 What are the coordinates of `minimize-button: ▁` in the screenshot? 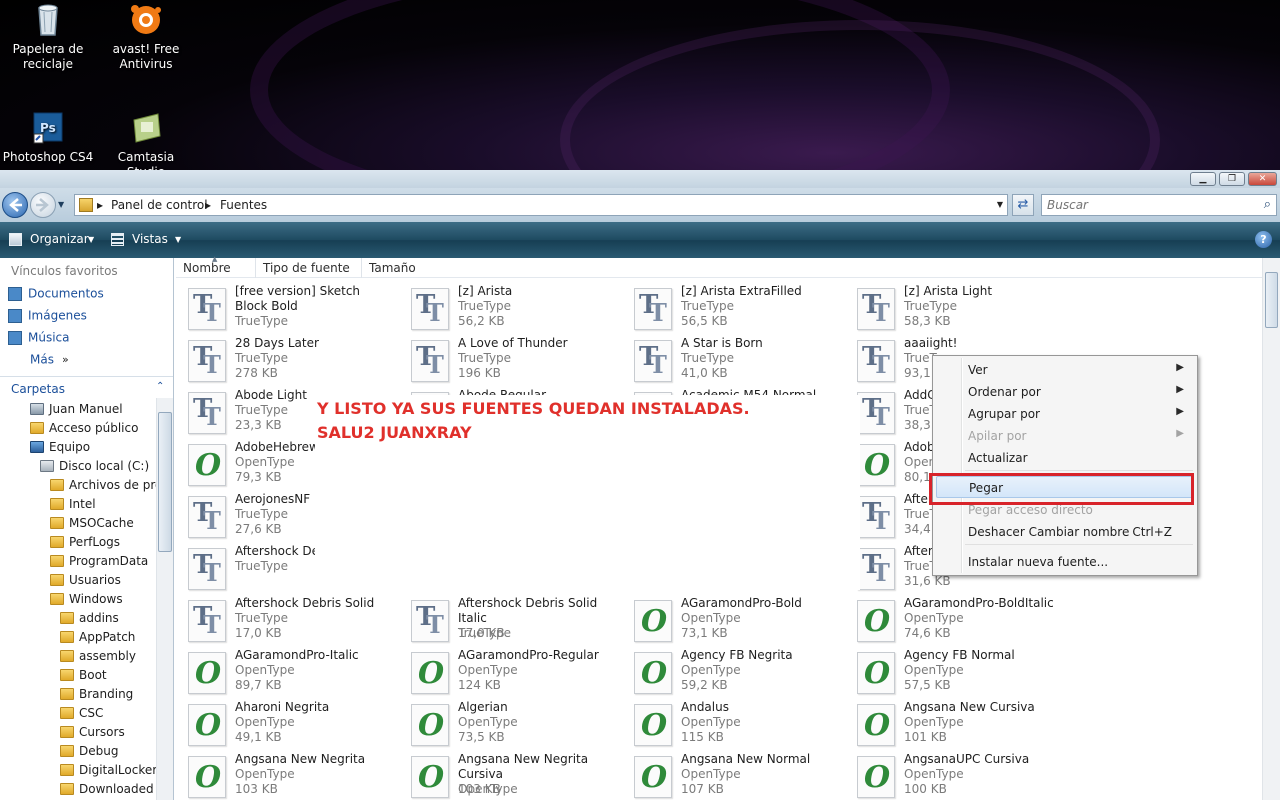 It's located at (1203, 179).